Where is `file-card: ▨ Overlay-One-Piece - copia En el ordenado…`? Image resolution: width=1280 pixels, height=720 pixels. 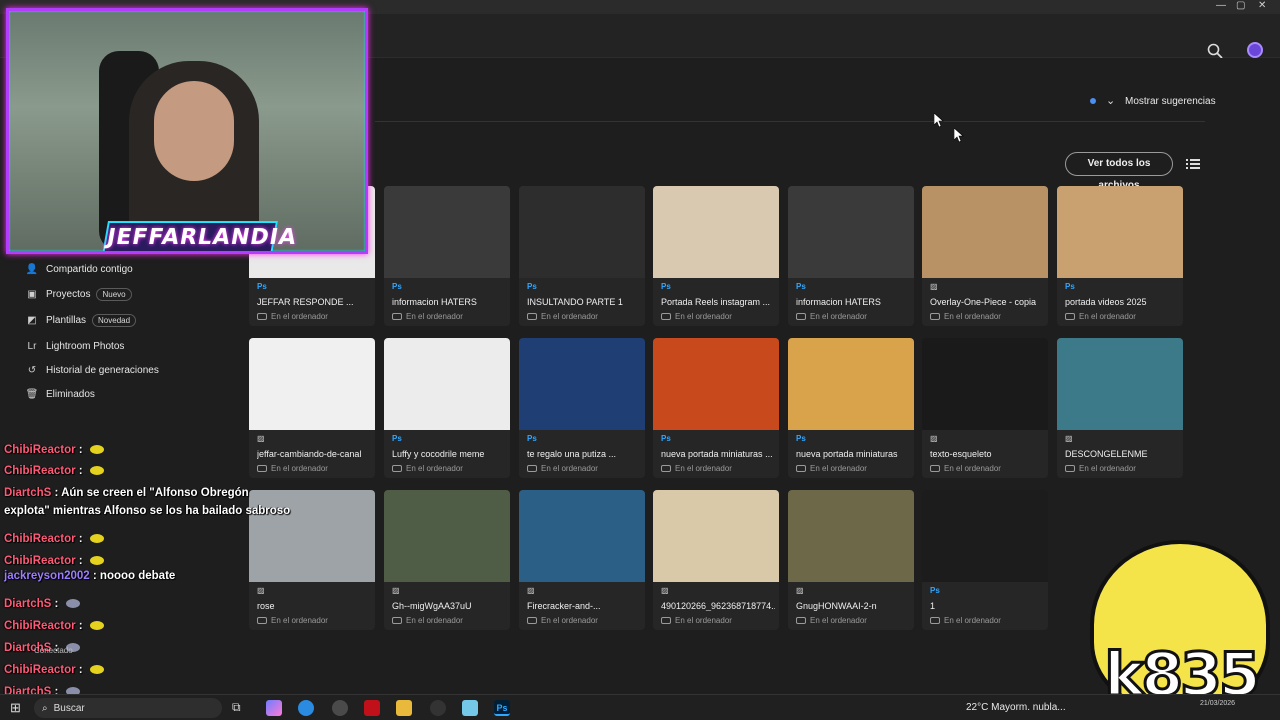
file-card: ▨ Overlay-One-Piece - copia En el ordenado… is located at coordinates (985, 256).